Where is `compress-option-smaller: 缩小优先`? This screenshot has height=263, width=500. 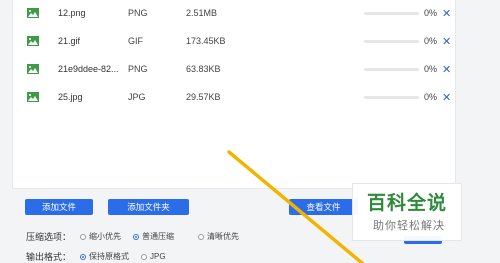 compress-option-smaller: 缩小优先 is located at coordinates (100, 236).